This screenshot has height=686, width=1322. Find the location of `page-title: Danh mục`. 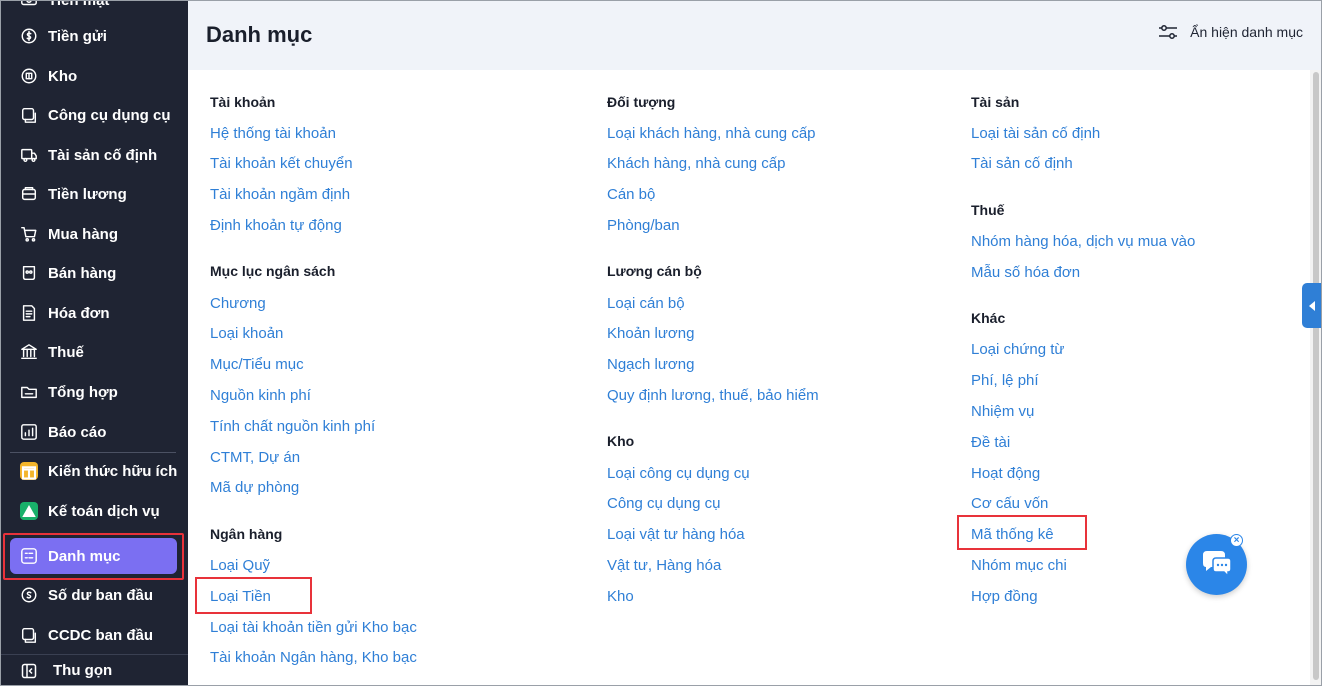

page-title: Danh mục is located at coordinates (259, 34).